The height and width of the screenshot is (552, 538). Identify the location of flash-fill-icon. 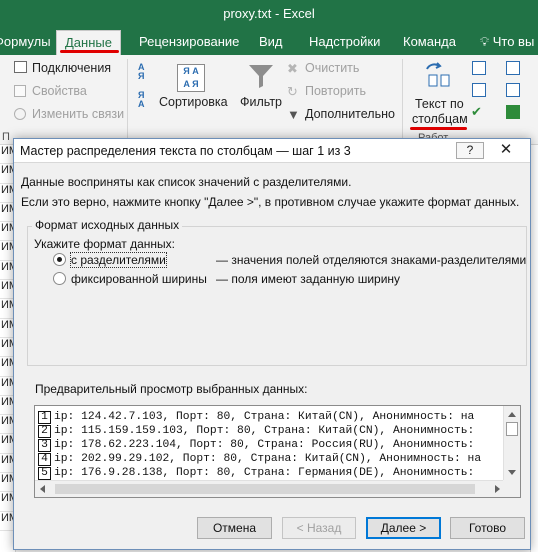
(479, 68).